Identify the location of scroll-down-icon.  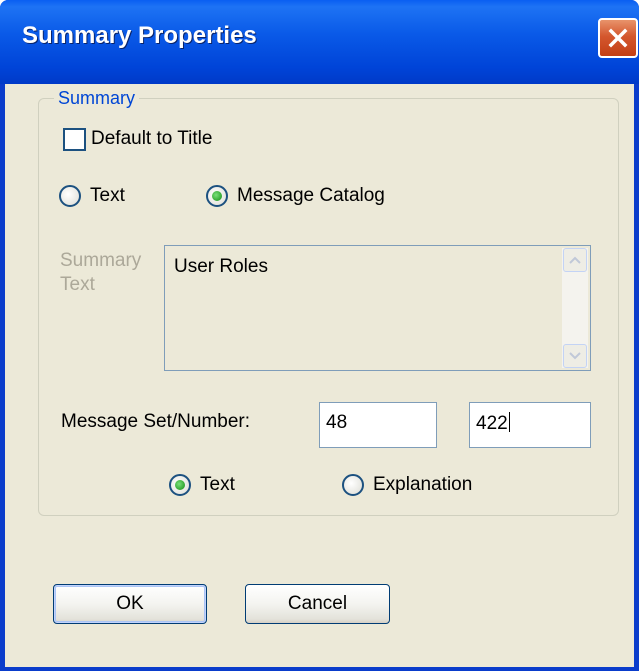
(575, 356).